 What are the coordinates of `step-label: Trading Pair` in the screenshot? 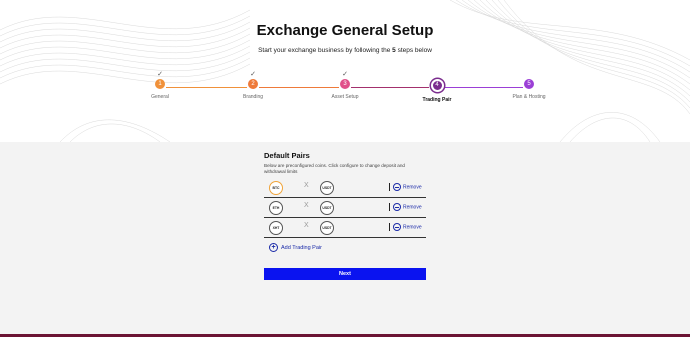 It's located at (437, 100).